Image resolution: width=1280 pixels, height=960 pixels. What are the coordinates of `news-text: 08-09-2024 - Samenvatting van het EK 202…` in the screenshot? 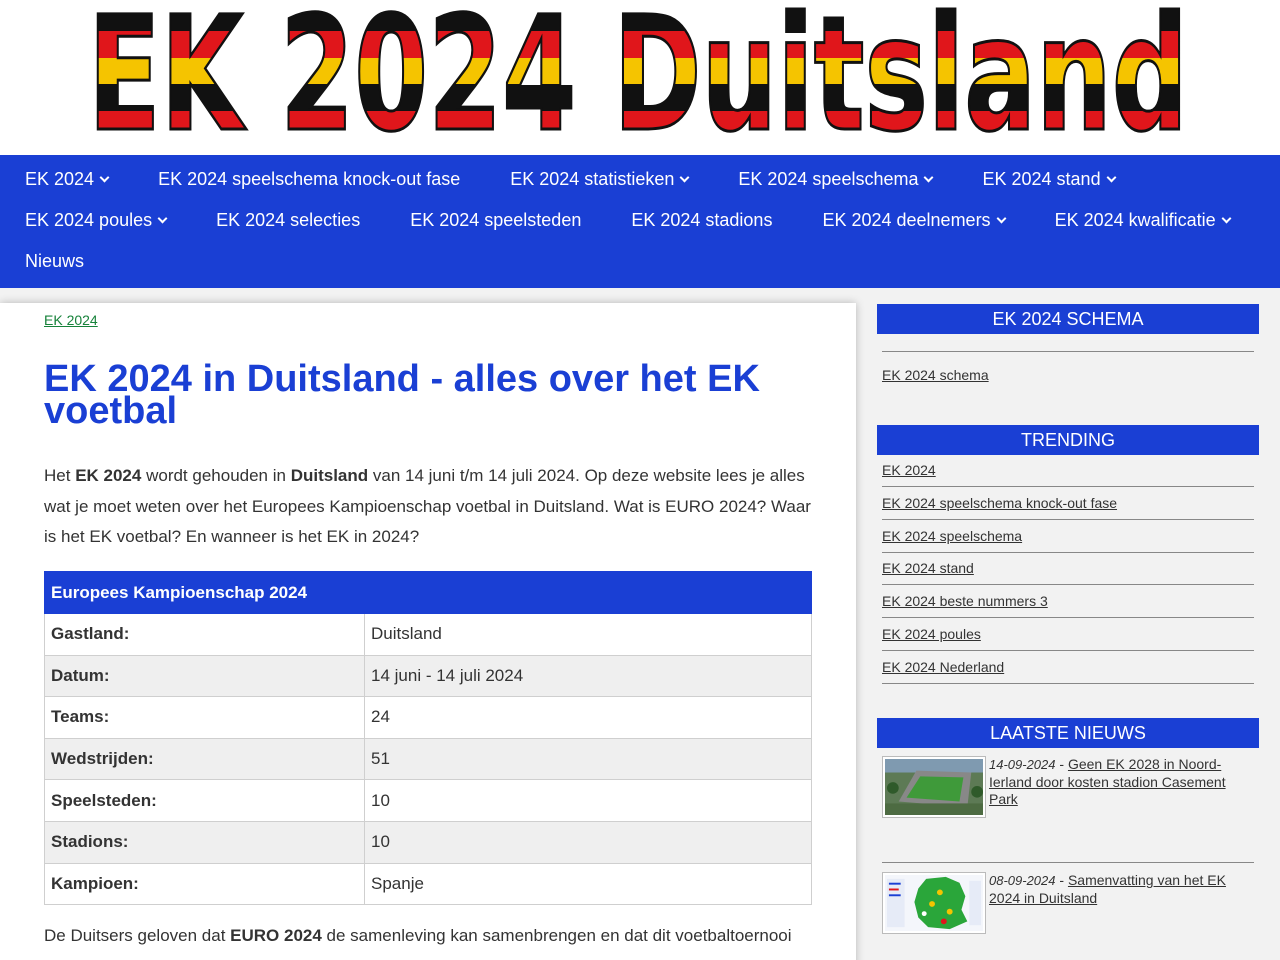 It's located at (1114, 889).